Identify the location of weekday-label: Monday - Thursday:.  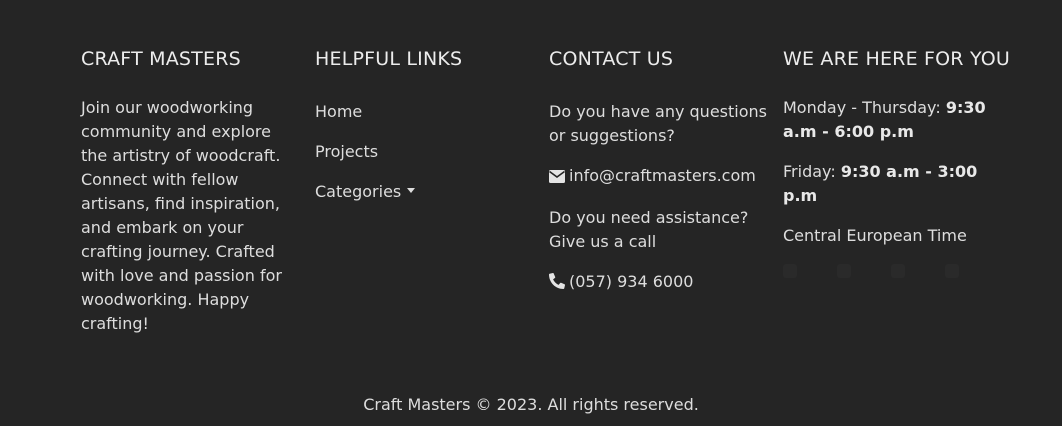
(862, 107).